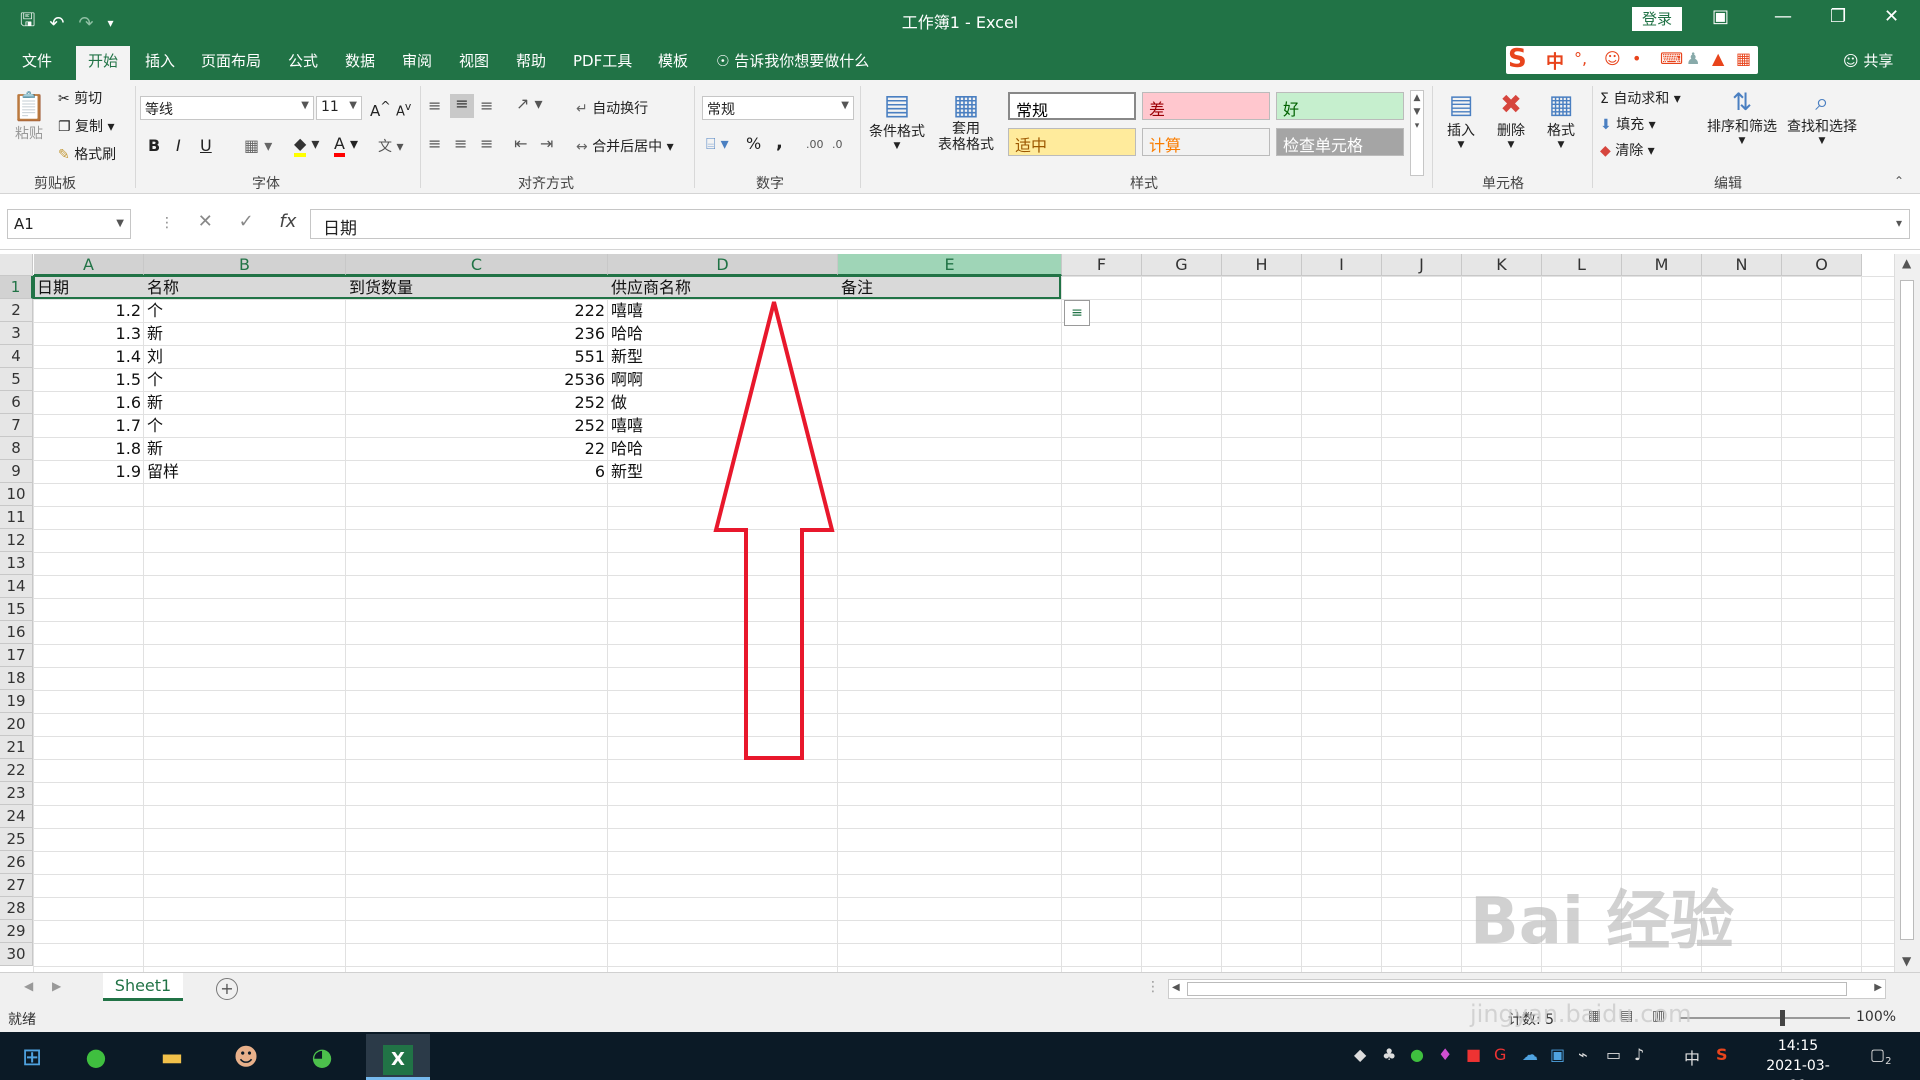 This screenshot has width=1920, height=1080. Describe the element at coordinates (1517, 989) in the screenshot. I see `hscroll-thumb` at that location.